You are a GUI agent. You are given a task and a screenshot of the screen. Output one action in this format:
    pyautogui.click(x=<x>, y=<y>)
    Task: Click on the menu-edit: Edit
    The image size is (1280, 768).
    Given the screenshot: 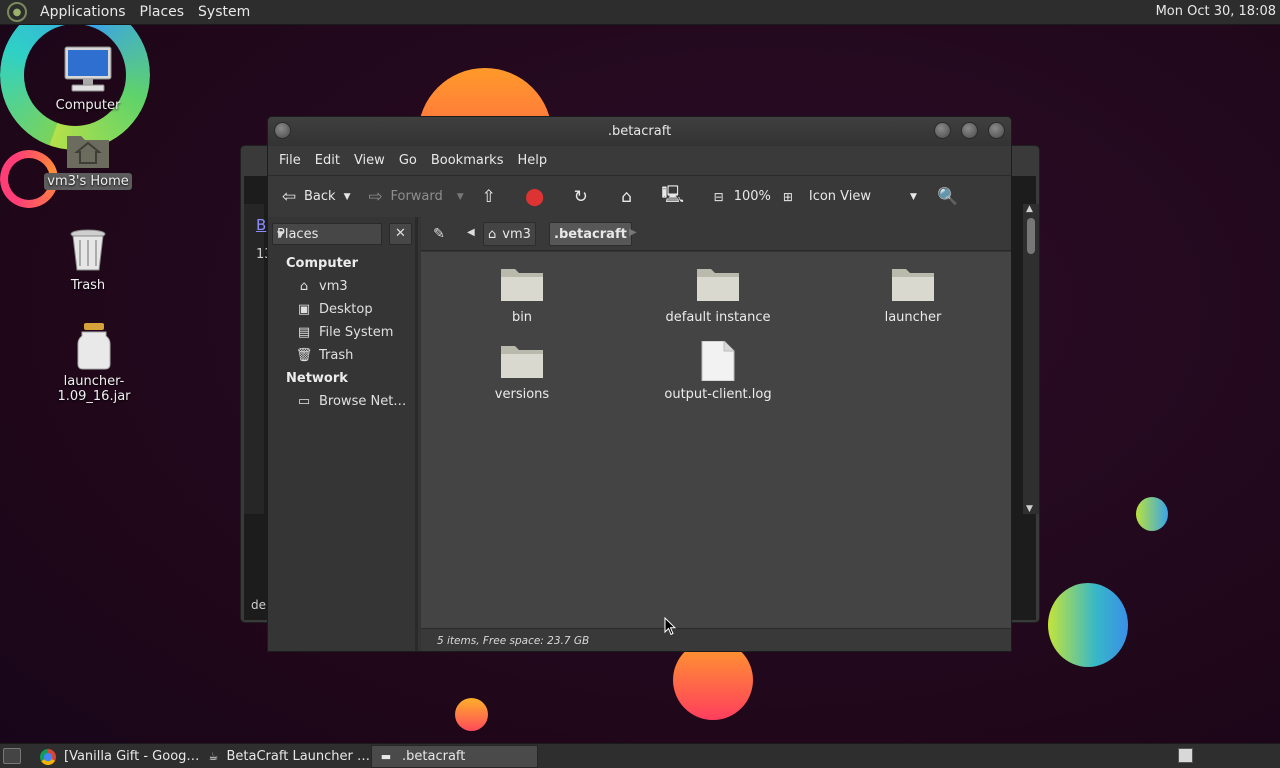 What is the action you would take?
    pyautogui.click(x=327, y=160)
    